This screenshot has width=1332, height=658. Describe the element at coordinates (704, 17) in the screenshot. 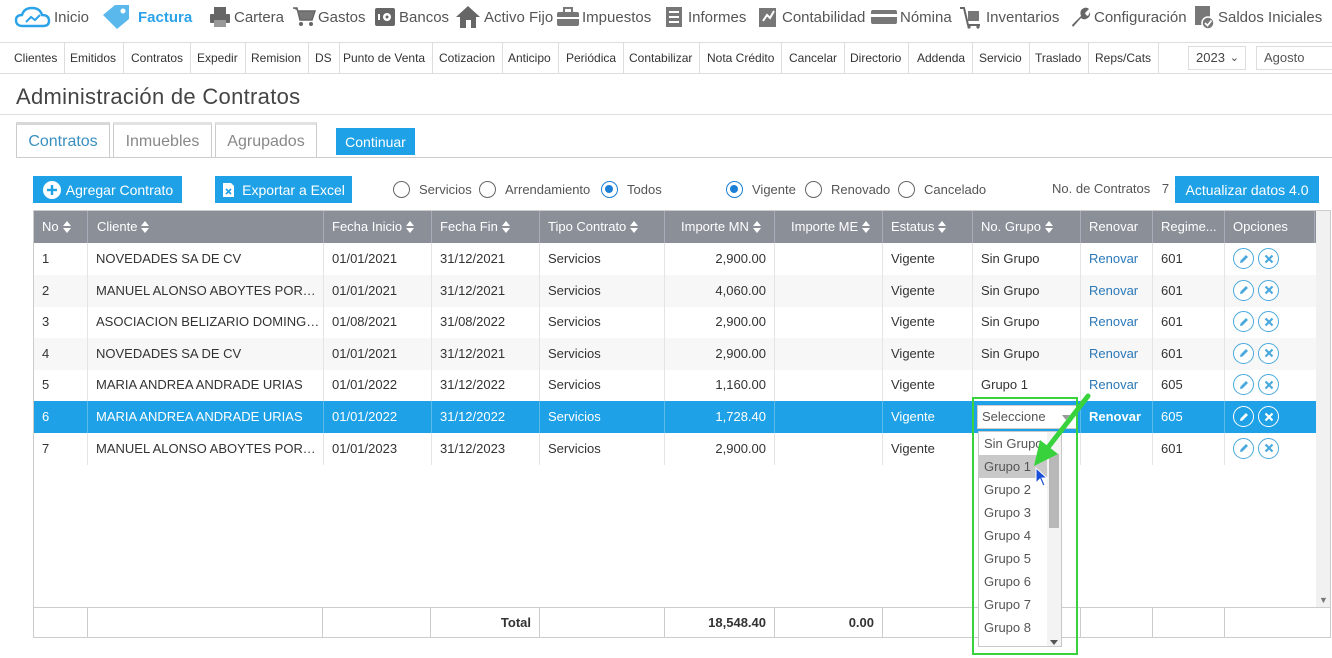

I see `nav-informes: Informes` at that location.